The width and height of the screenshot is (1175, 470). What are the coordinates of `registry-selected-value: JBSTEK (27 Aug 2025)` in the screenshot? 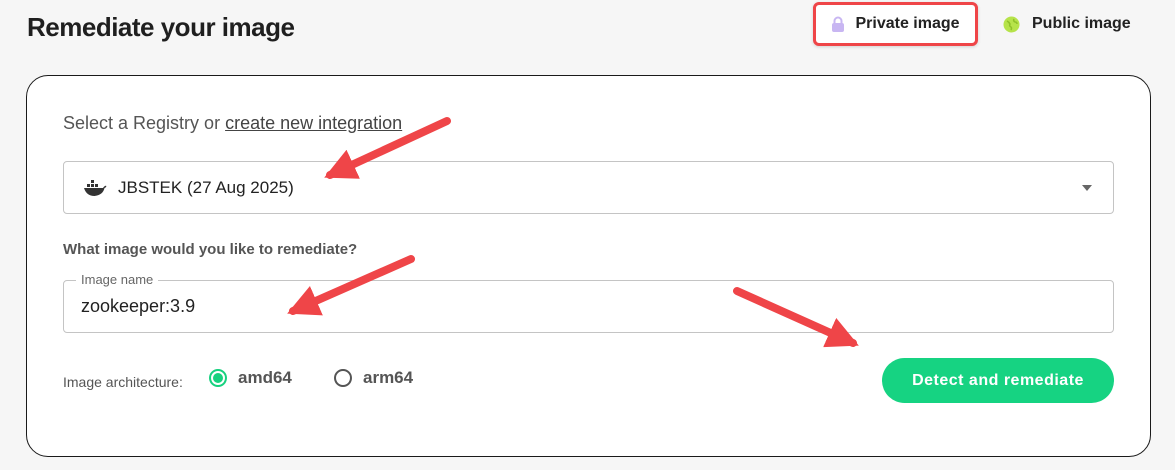 It's located at (206, 187).